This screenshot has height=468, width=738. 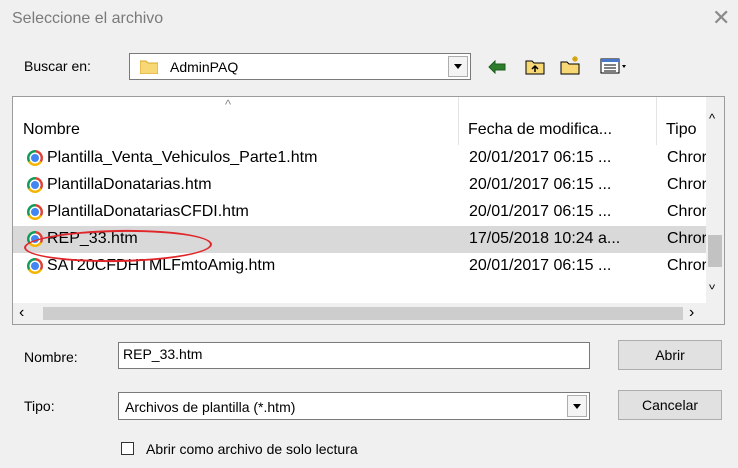 What do you see at coordinates (670, 355) in the screenshot?
I see `open-button: Abrir` at bounding box center [670, 355].